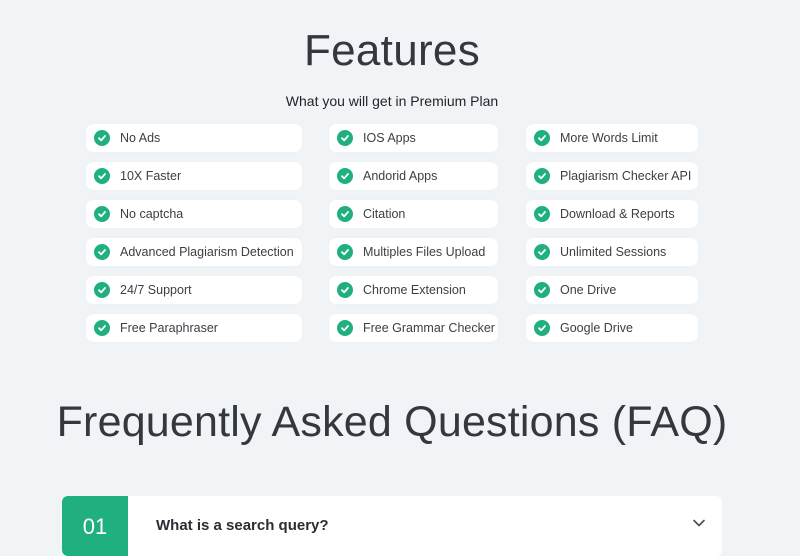  Describe the element at coordinates (424, 252) in the screenshot. I see `feature-label: Multiples Files Upload` at that location.